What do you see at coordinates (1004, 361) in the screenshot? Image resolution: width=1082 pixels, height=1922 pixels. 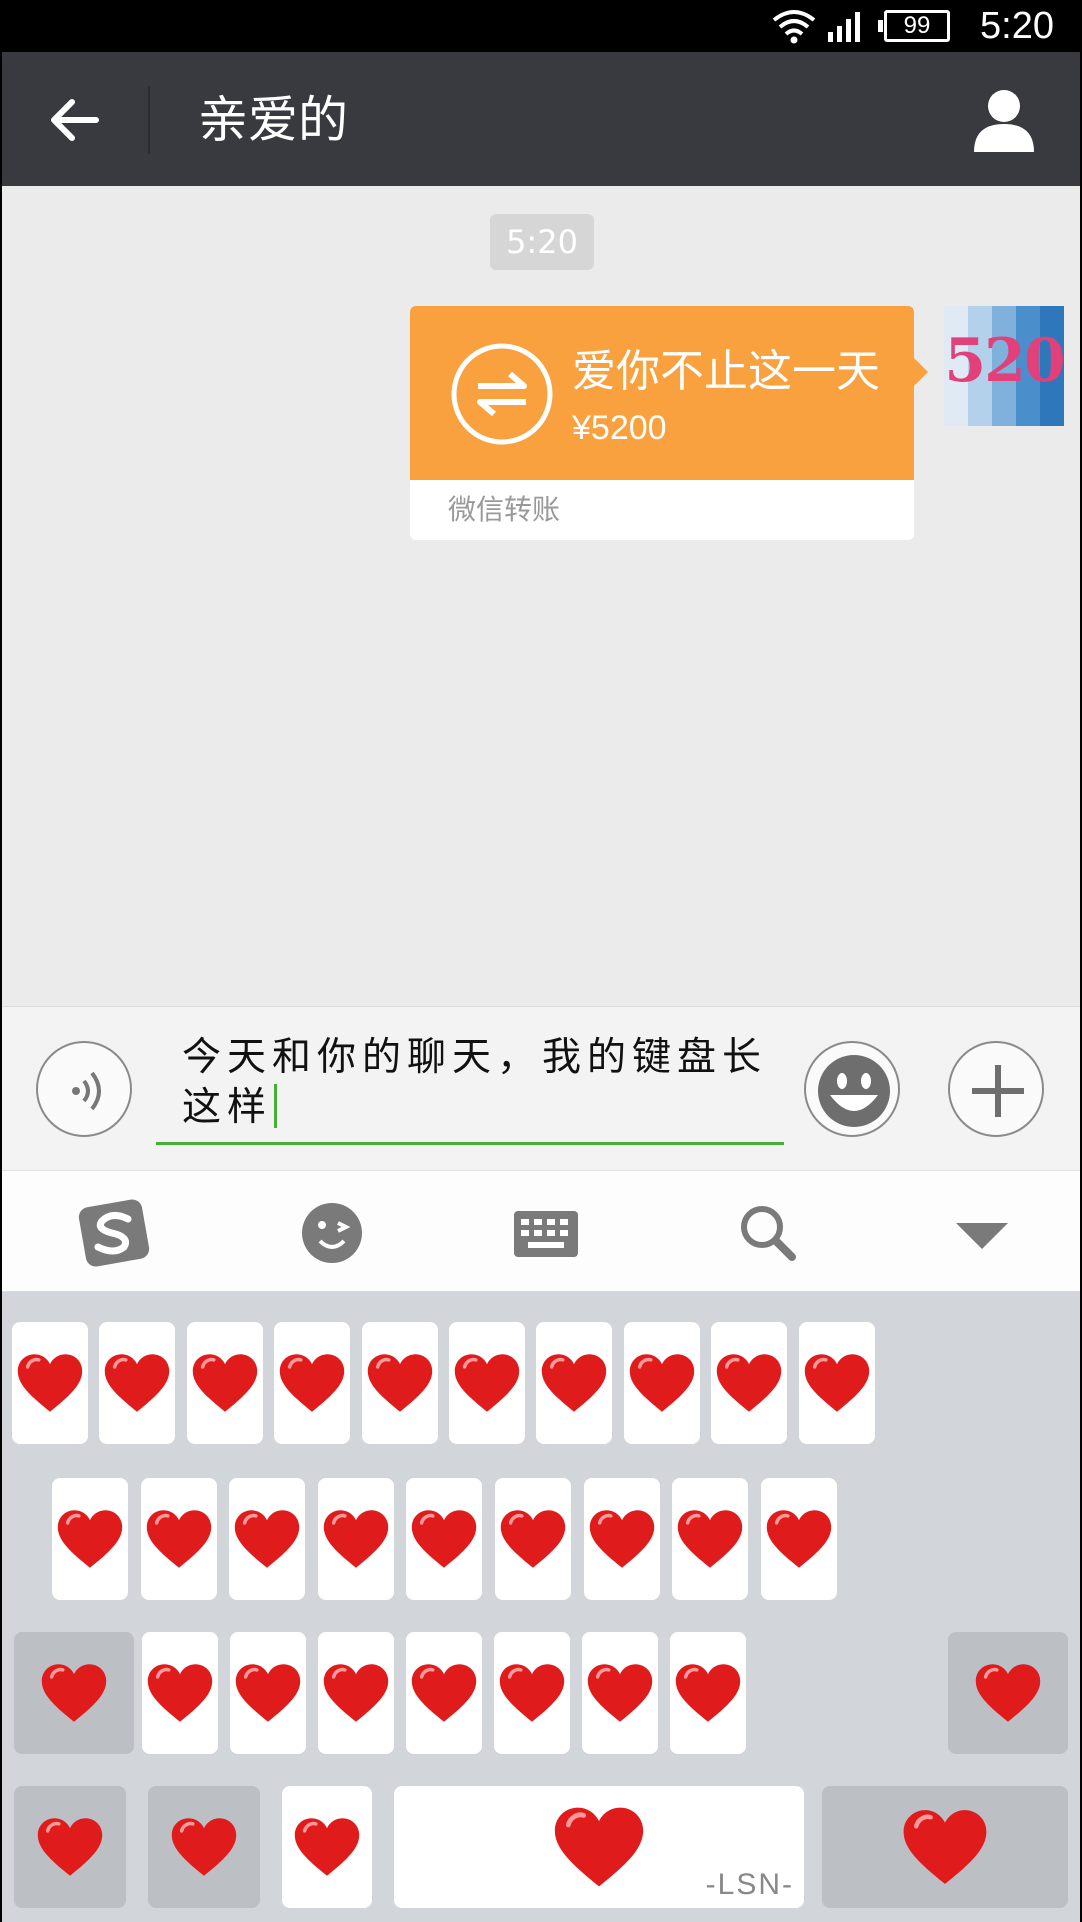 I see `avatar-text: 520` at bounding box center [1004, 361].